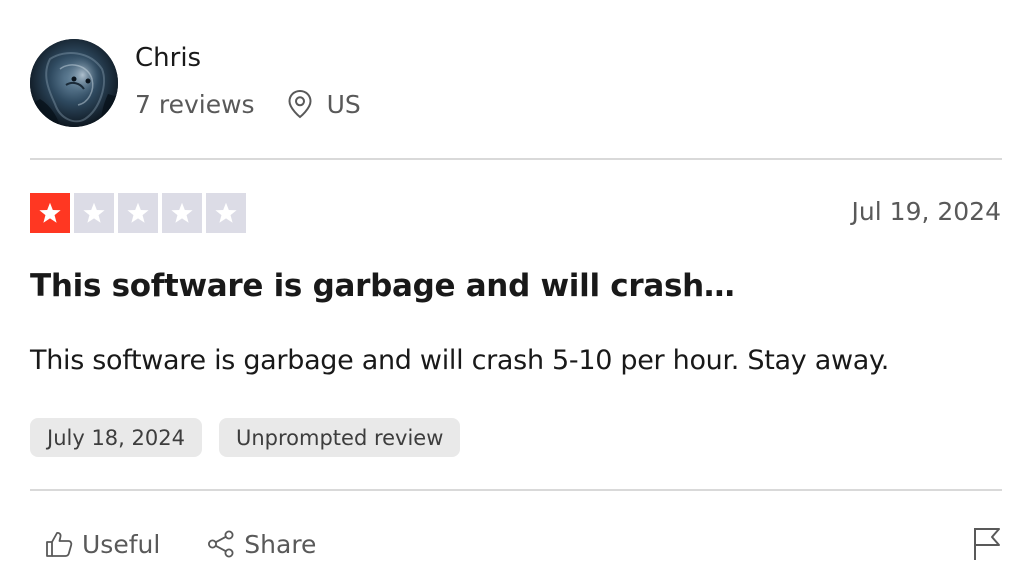 The width and height of the screenshot is (1036, 573). Describe the element at coordinates (343, 104) in the screenshot. I see `reviewer-location: US` at that location.